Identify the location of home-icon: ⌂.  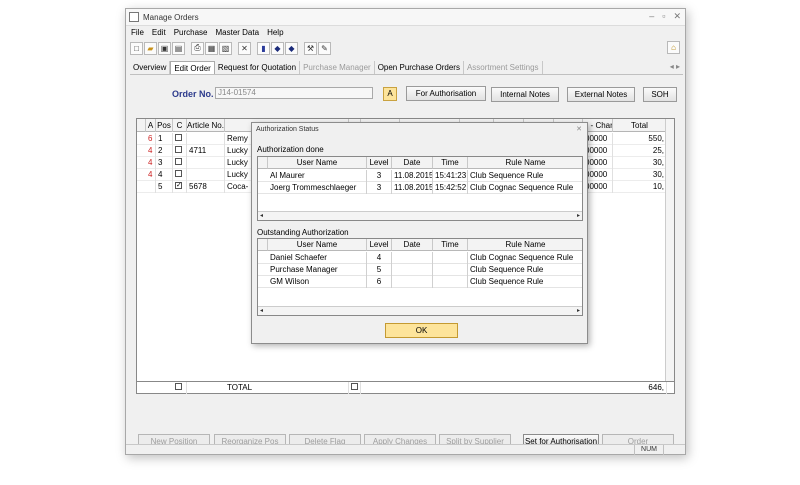
(673, 47).